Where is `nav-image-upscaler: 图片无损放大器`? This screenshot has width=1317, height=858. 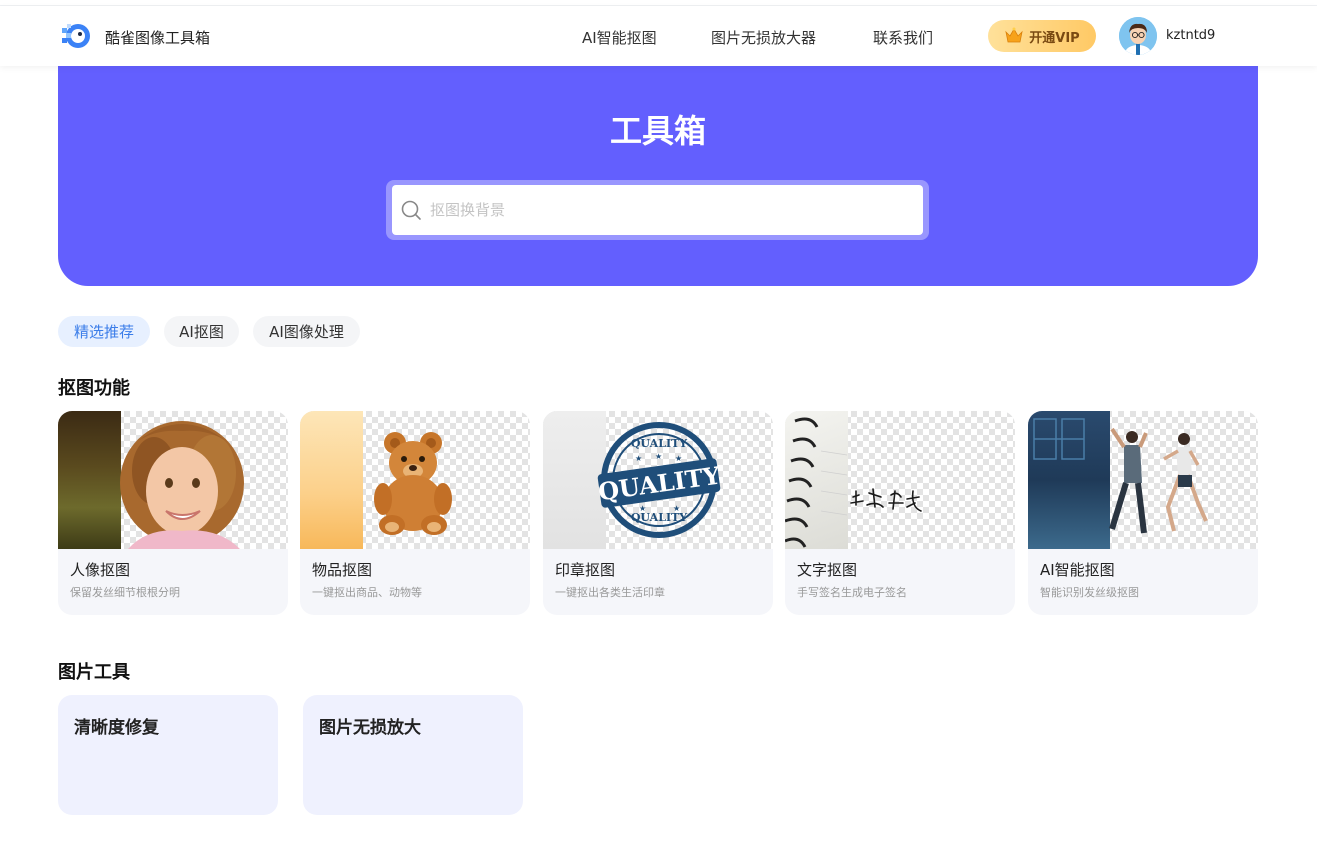 nav-image-upscaler: 图片无损放大器 is located at coordinates (763, 37).